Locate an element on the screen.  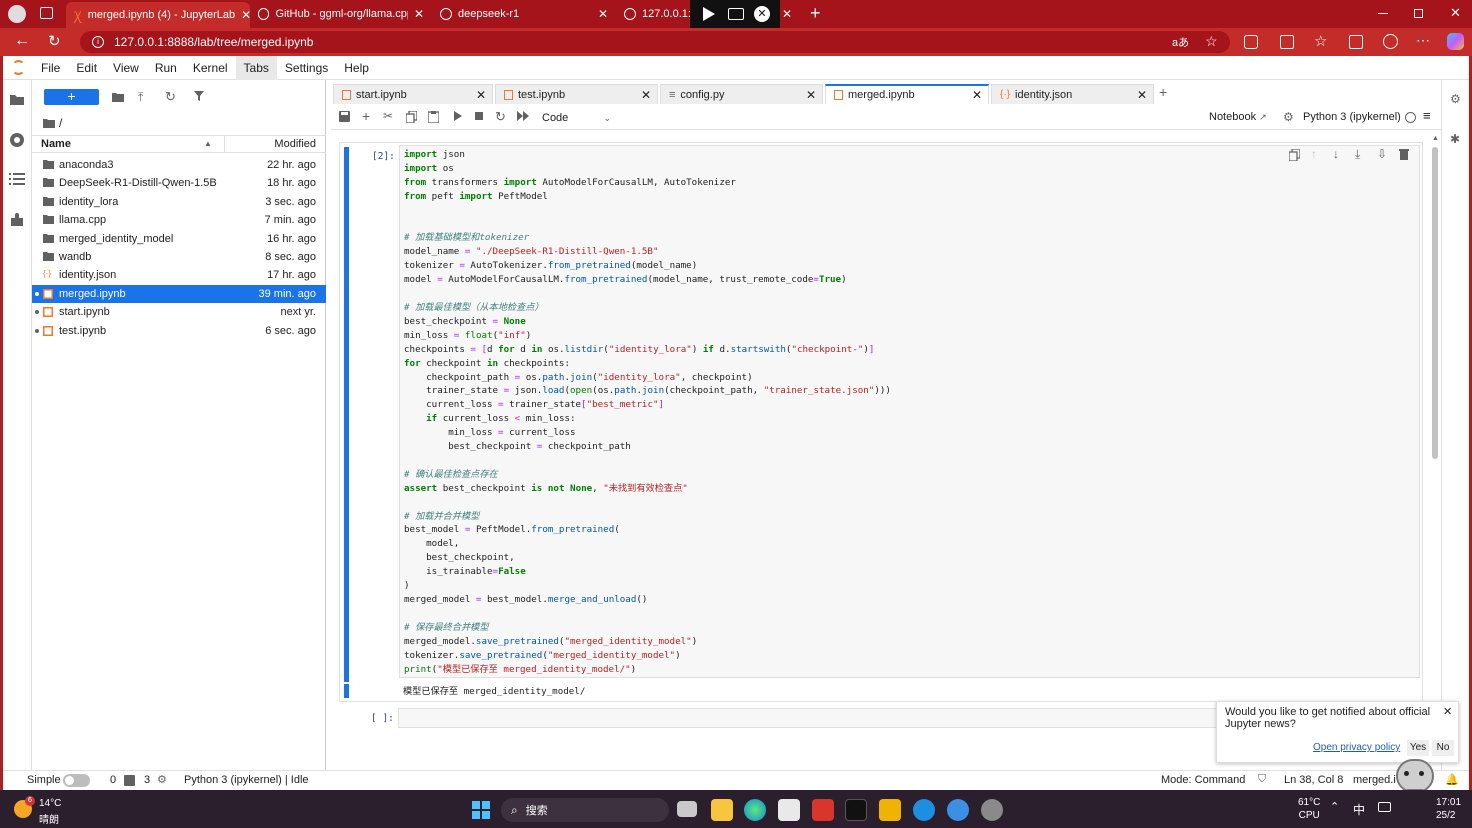
file-explorer-icon is located at coordinates (722, 810).